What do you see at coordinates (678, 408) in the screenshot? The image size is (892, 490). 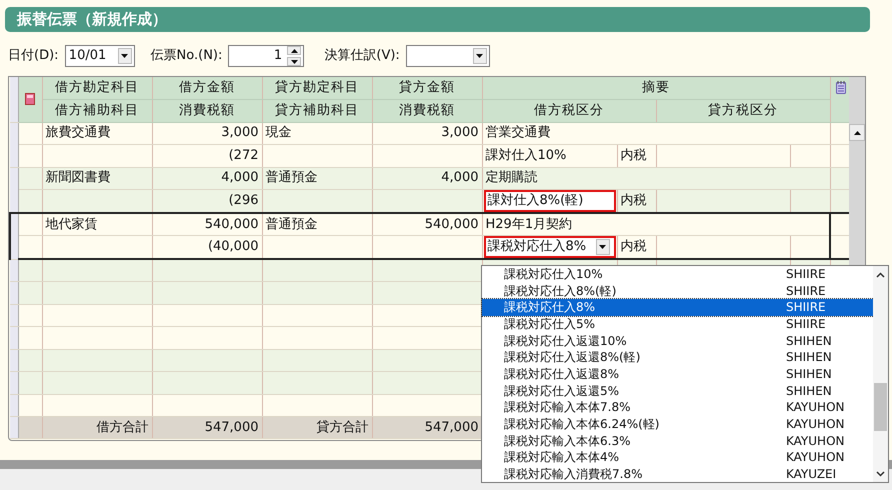 I see `dropdown-option: 課税対応輸入本体7.8% KAYUHON` at bounding box center [678, 408].